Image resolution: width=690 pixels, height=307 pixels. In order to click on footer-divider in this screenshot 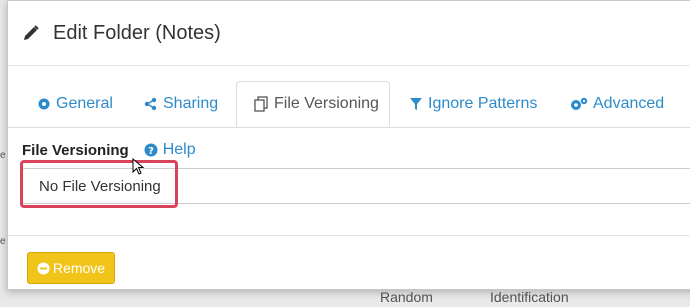, I will do `click(349, 235)`.